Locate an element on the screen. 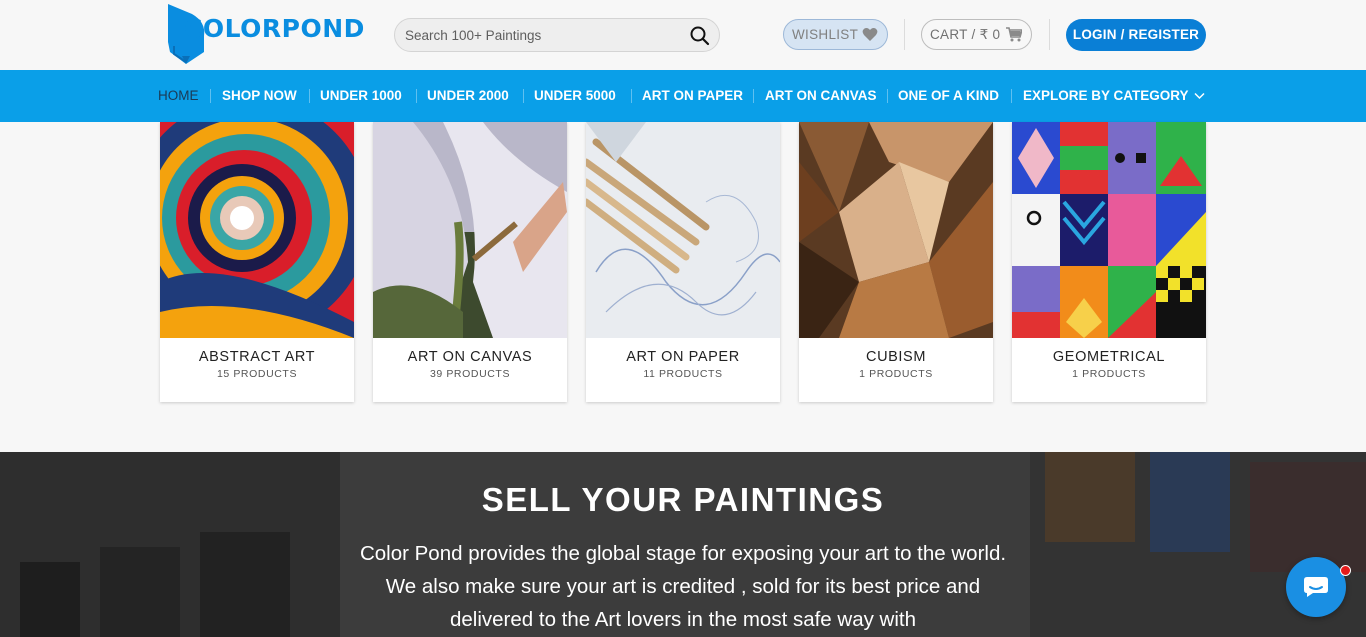  category-card-art-on-paper: ART ON PAPER 11 PRODUCTS is located at coordinates (683, 262).